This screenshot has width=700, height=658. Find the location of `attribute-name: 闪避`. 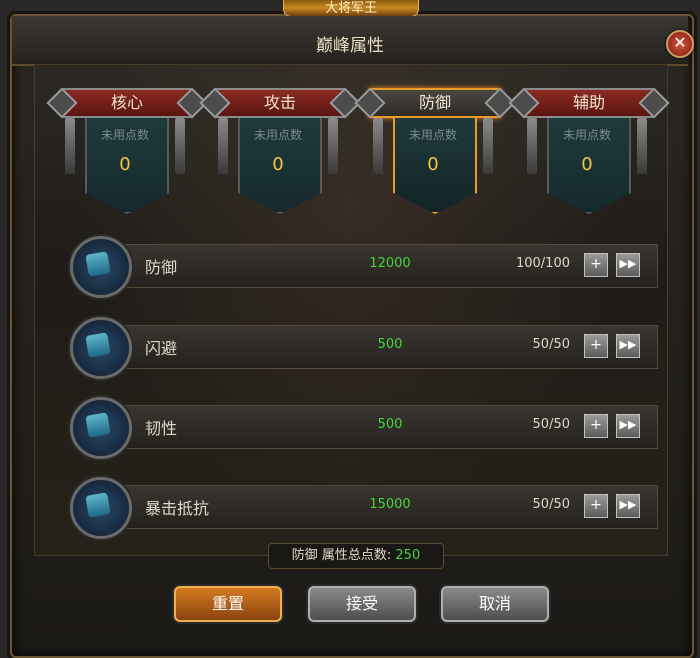

attribute-name: 闪避 is located at coordinates (161, 348).